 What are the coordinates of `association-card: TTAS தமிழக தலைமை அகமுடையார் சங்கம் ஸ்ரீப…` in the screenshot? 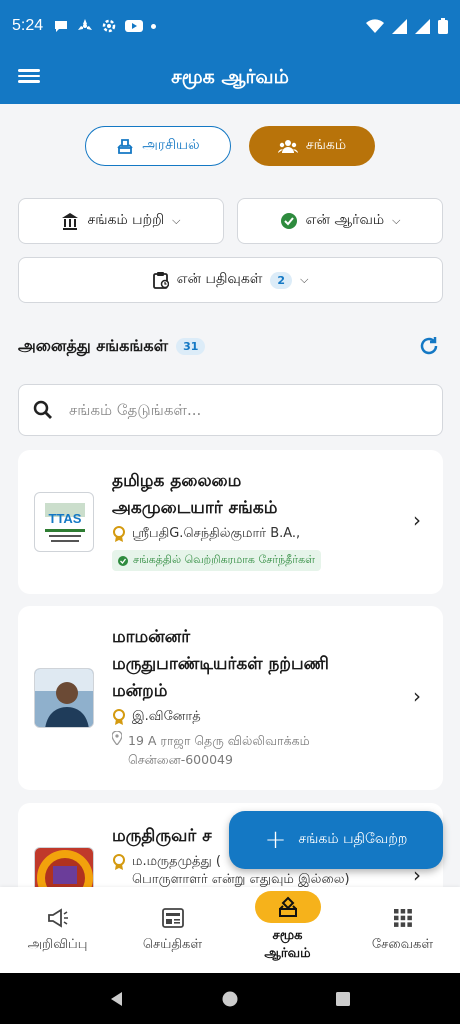 It's located at (230, 522).